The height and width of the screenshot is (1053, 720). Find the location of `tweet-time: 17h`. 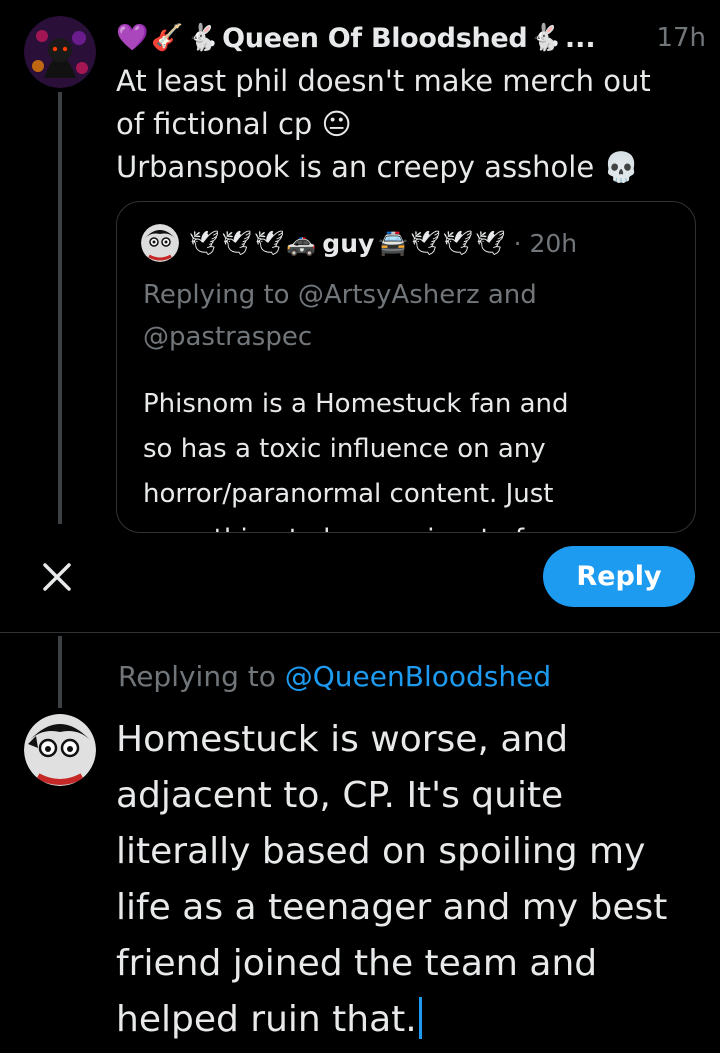

tweet-time: 17h is located at coordinates (681, 38).